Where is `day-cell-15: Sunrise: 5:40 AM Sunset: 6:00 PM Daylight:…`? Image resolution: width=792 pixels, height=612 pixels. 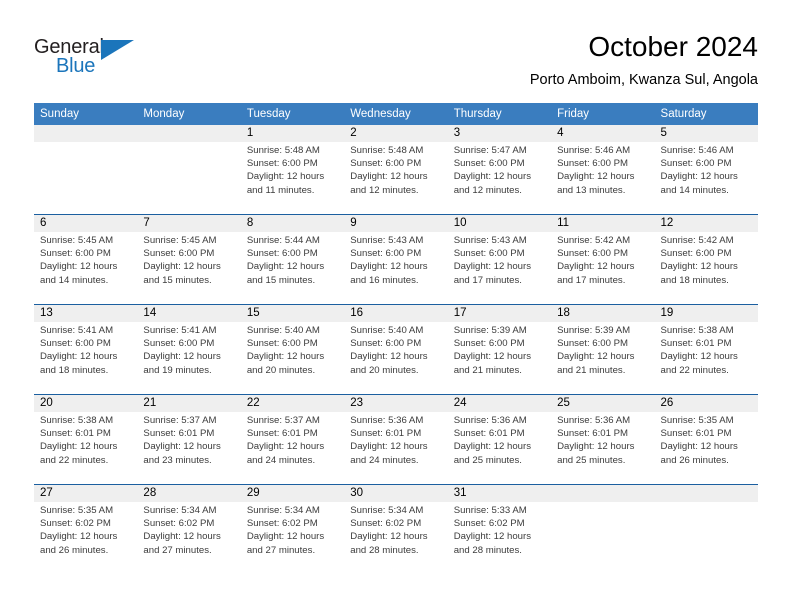
day-cell-15: Sunrise: 5:40 AM Sunset: 6:00 PM Daylight:… is located at coordinates (292, 358).